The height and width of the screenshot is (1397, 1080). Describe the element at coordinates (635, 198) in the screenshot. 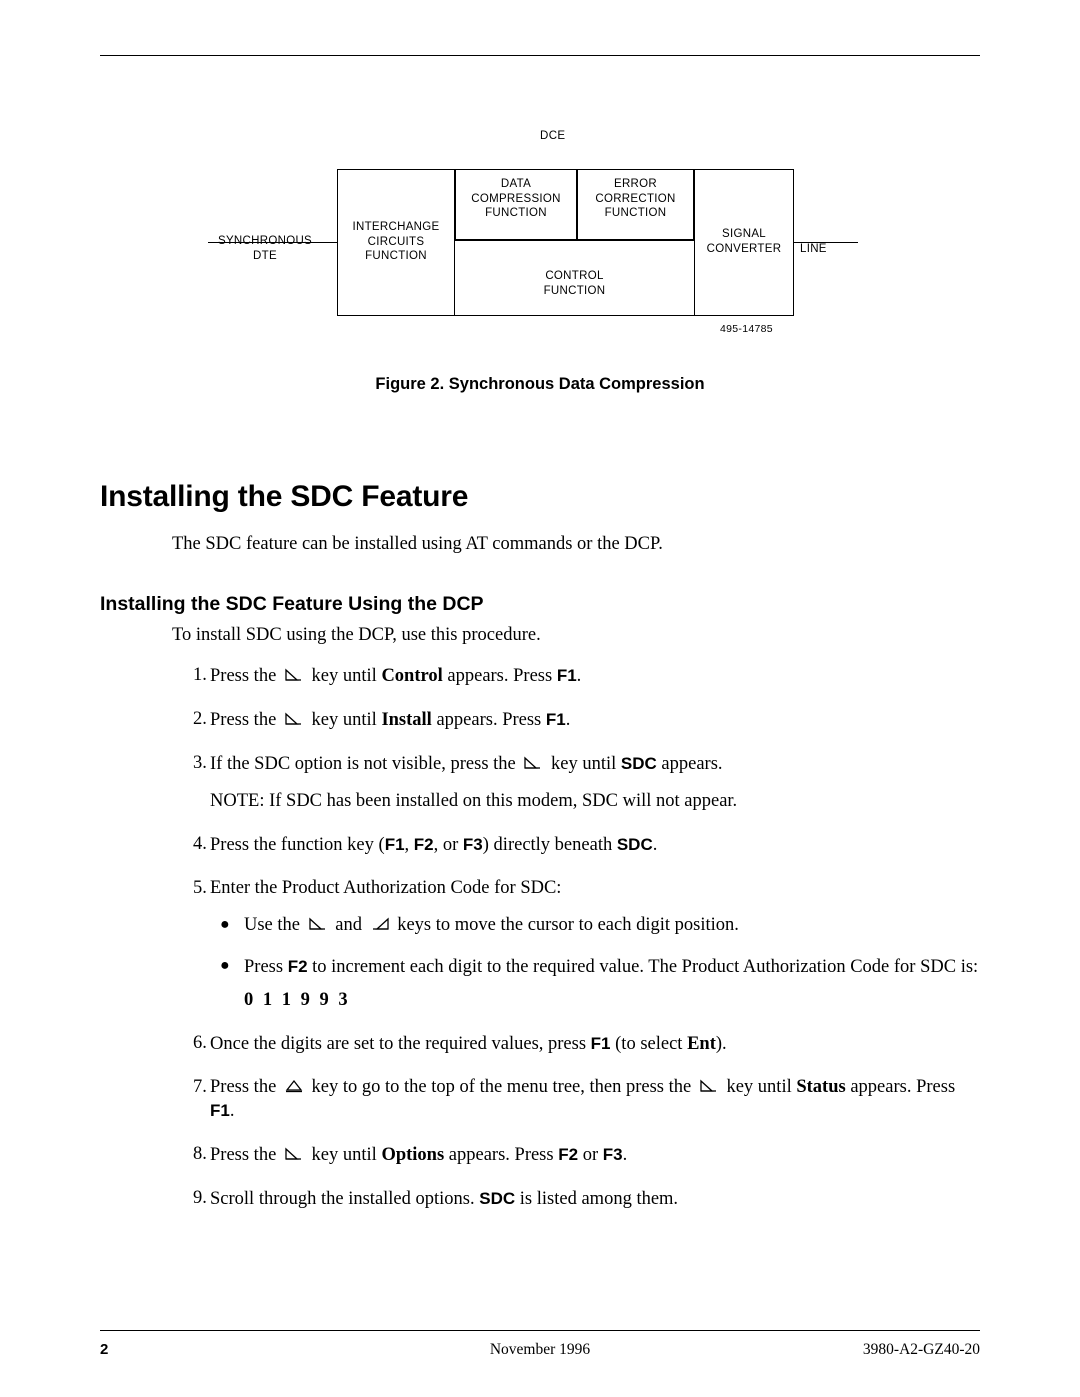

I see `label-error-correction-function: ERROR CORRECTION FUNCTION` at that location.